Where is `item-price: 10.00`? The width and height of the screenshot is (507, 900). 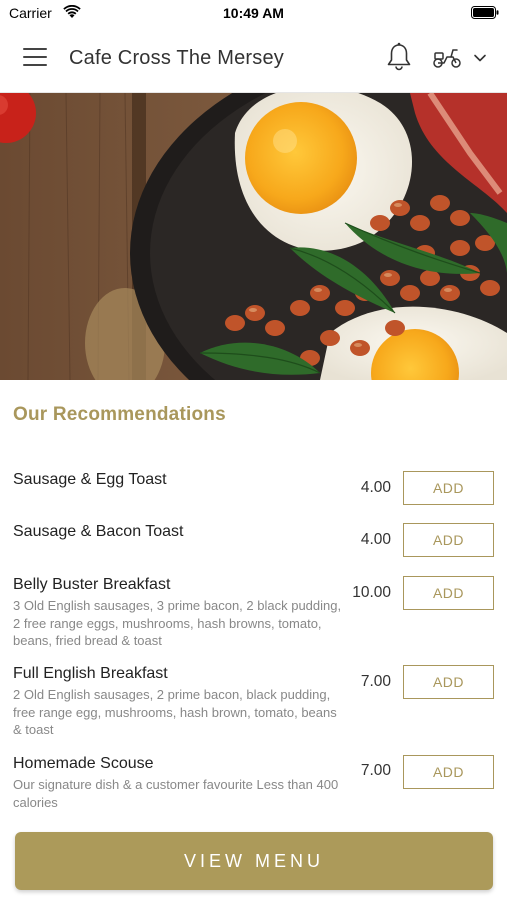
item-price: 10.00 is located at coordinates (371, 592).